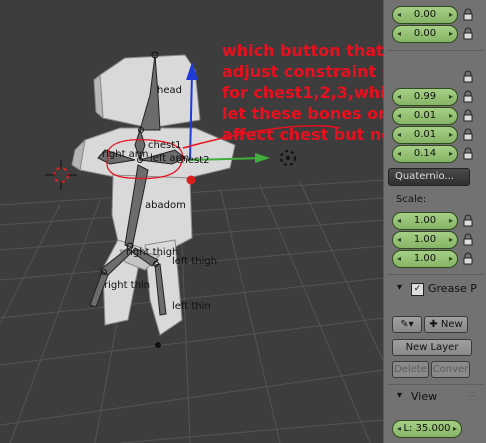  I want to click on scale-y-field: ◂ 1.00 ▸, so click(425, 240).